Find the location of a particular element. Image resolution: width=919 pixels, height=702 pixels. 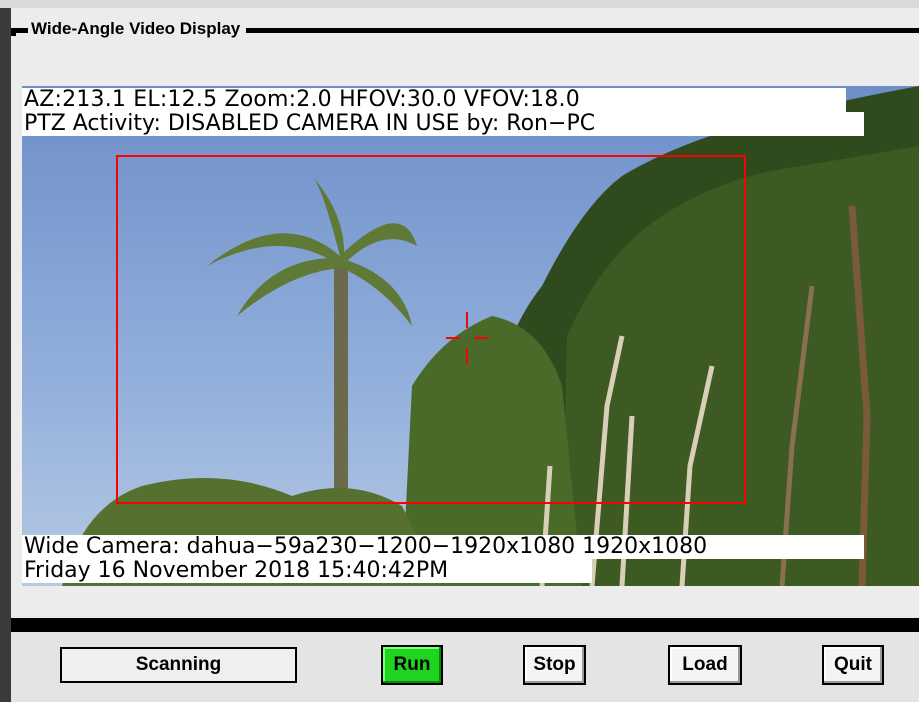

bottom-left-edge is located at coordinates (5, 660).